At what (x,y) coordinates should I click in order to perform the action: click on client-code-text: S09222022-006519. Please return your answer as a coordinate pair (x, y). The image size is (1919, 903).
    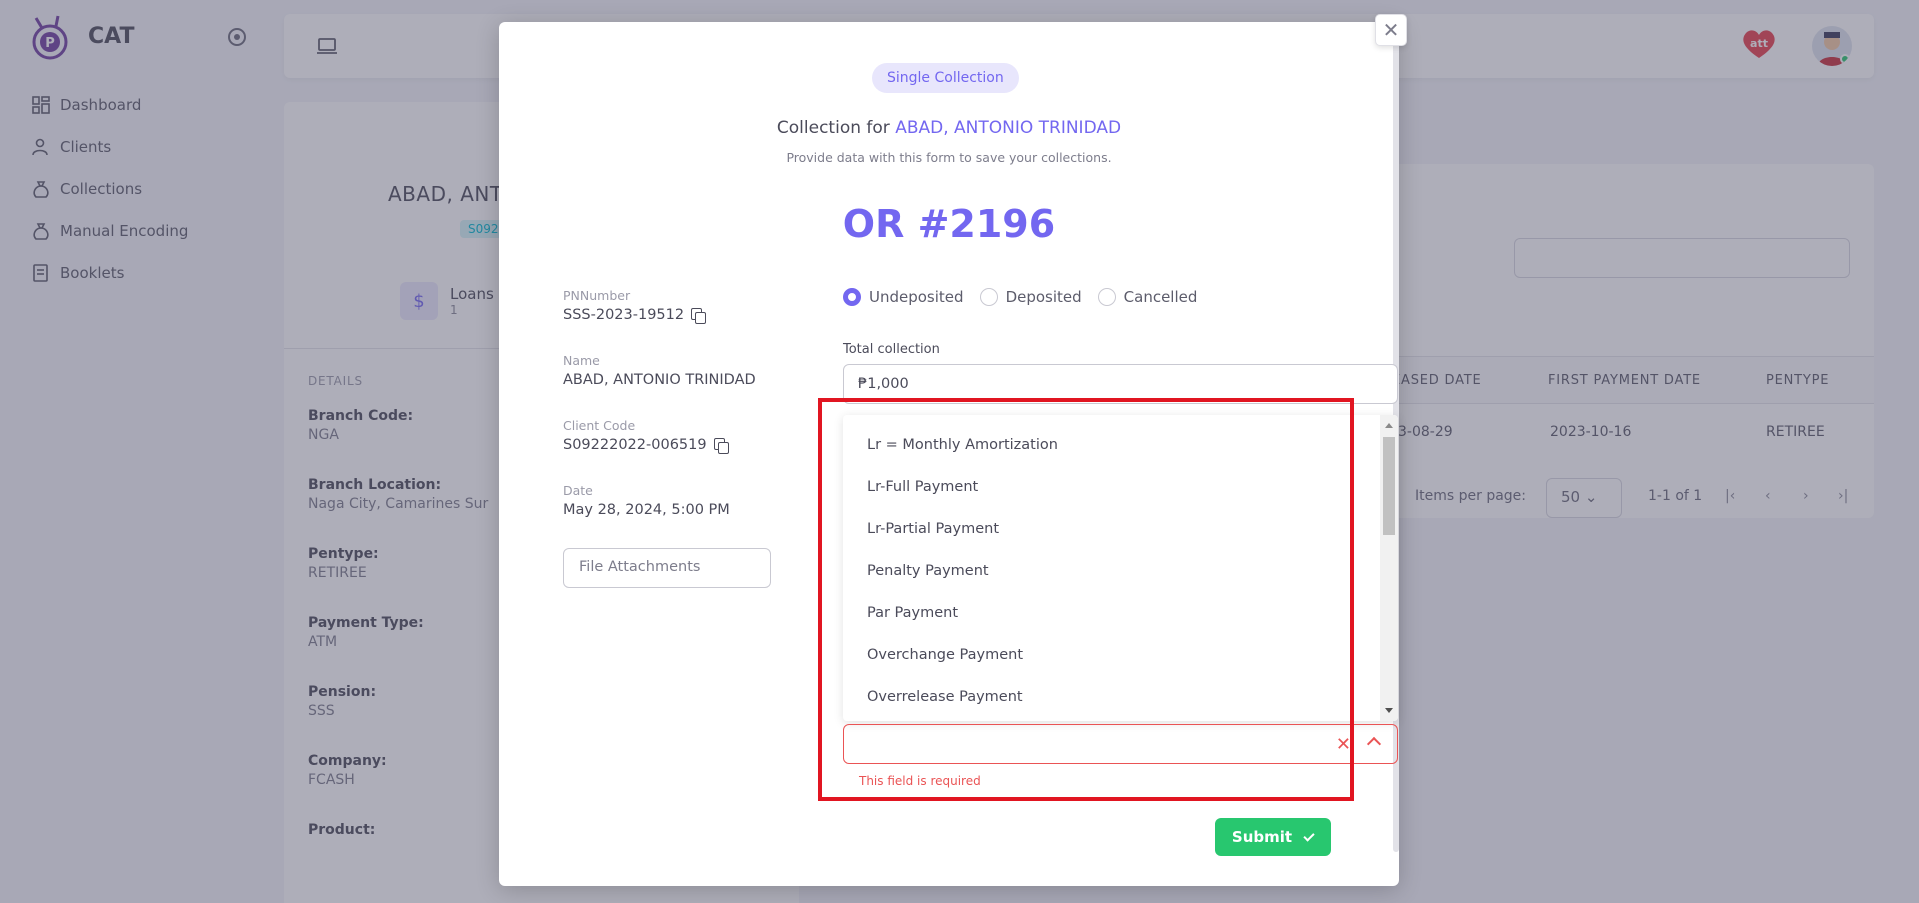
    Looking at the image, I should click on (635, 445).